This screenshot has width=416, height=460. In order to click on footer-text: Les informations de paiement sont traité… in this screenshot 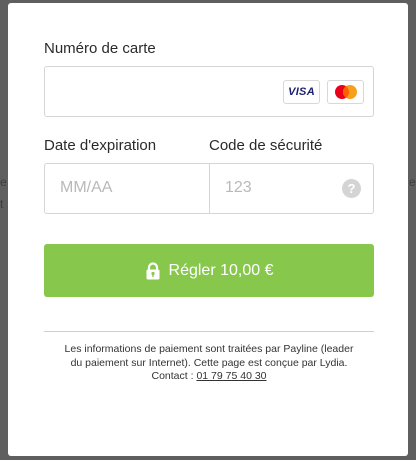, I will do `click(209, 363)`.